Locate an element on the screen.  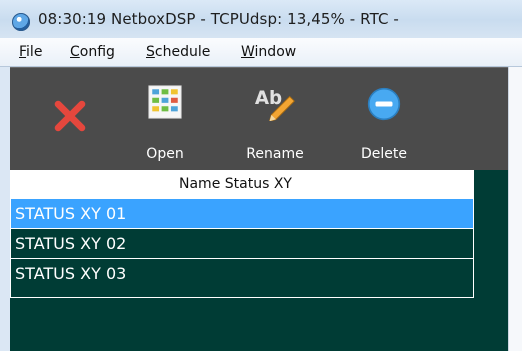
delete-label: Delete is located at coordinates (384, 154).